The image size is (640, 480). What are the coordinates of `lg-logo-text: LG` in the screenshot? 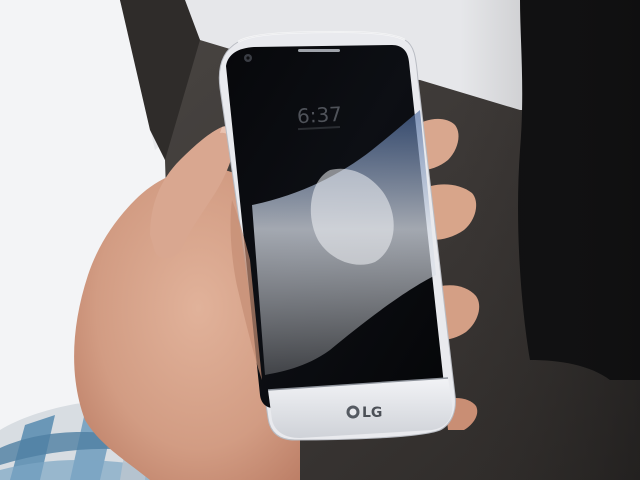 It's located at (372, 413).